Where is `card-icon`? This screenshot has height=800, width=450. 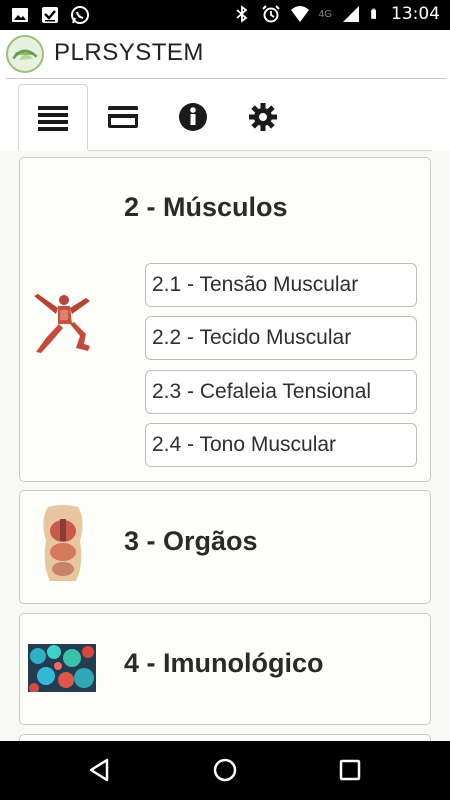
card-icon is located at coordinates (123, 117).